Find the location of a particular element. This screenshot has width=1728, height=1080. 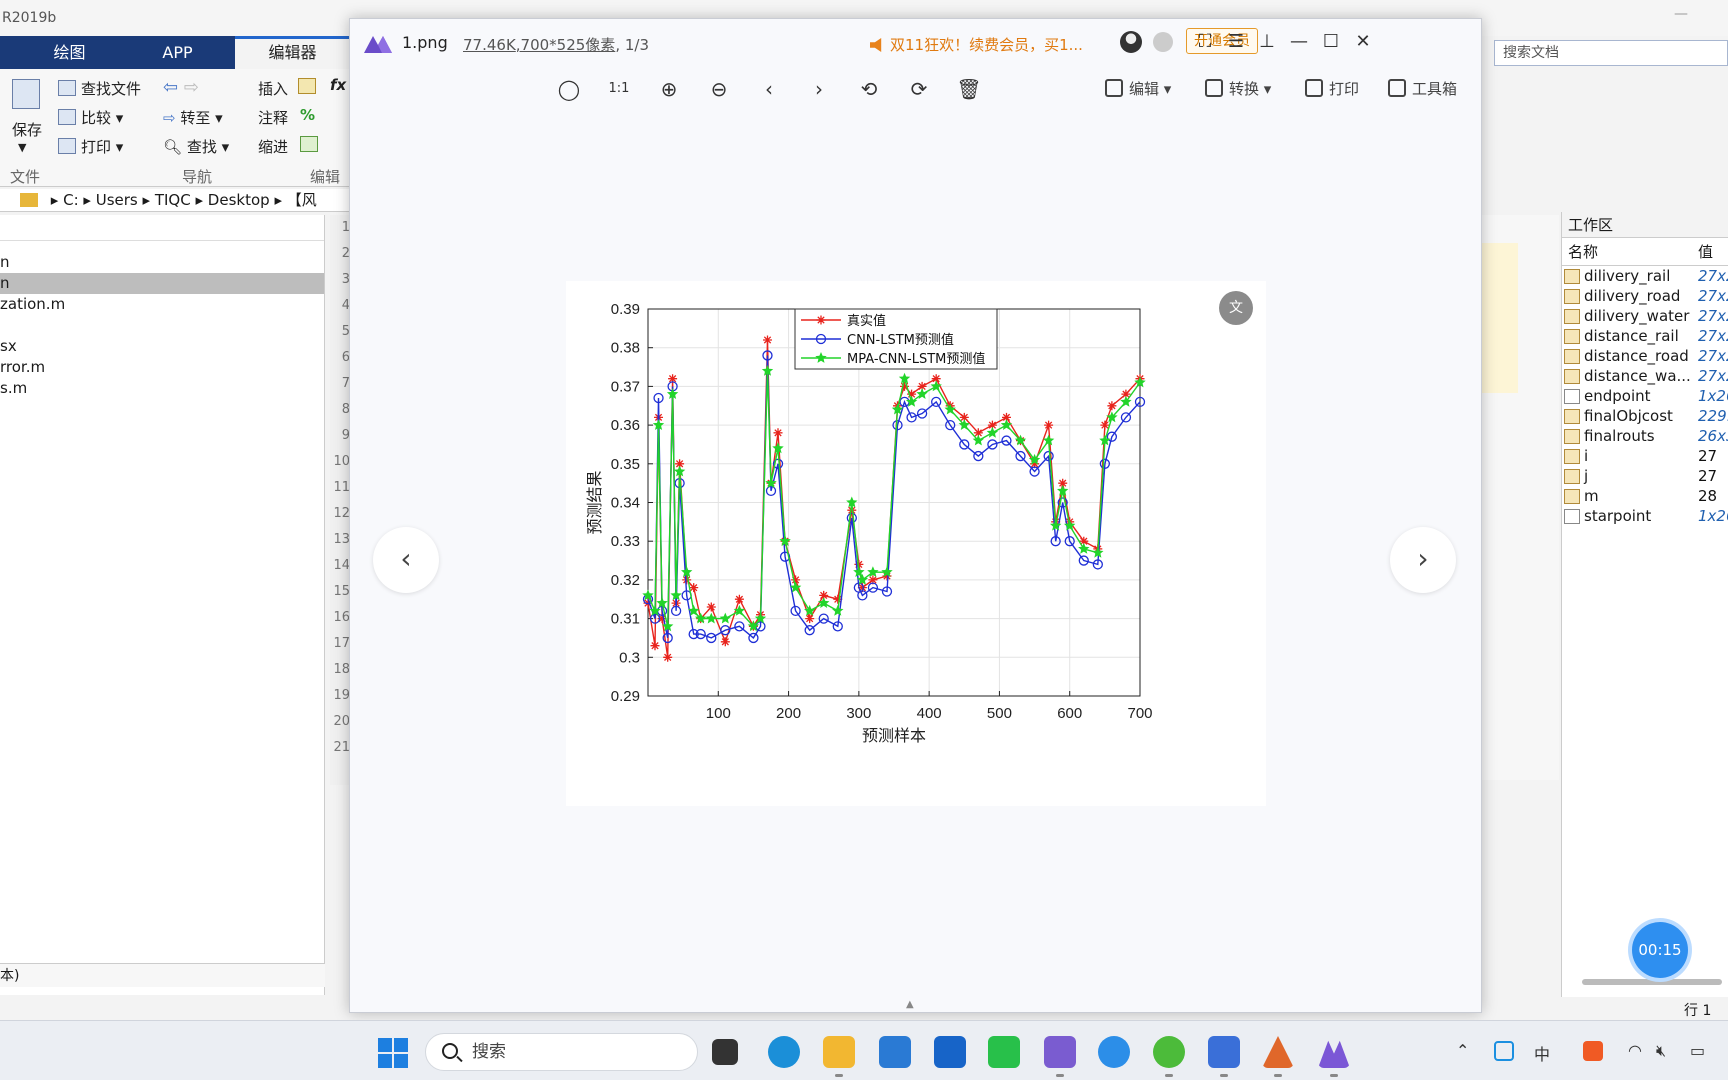

windows-start-icon is located at coordinates (393, 1053).